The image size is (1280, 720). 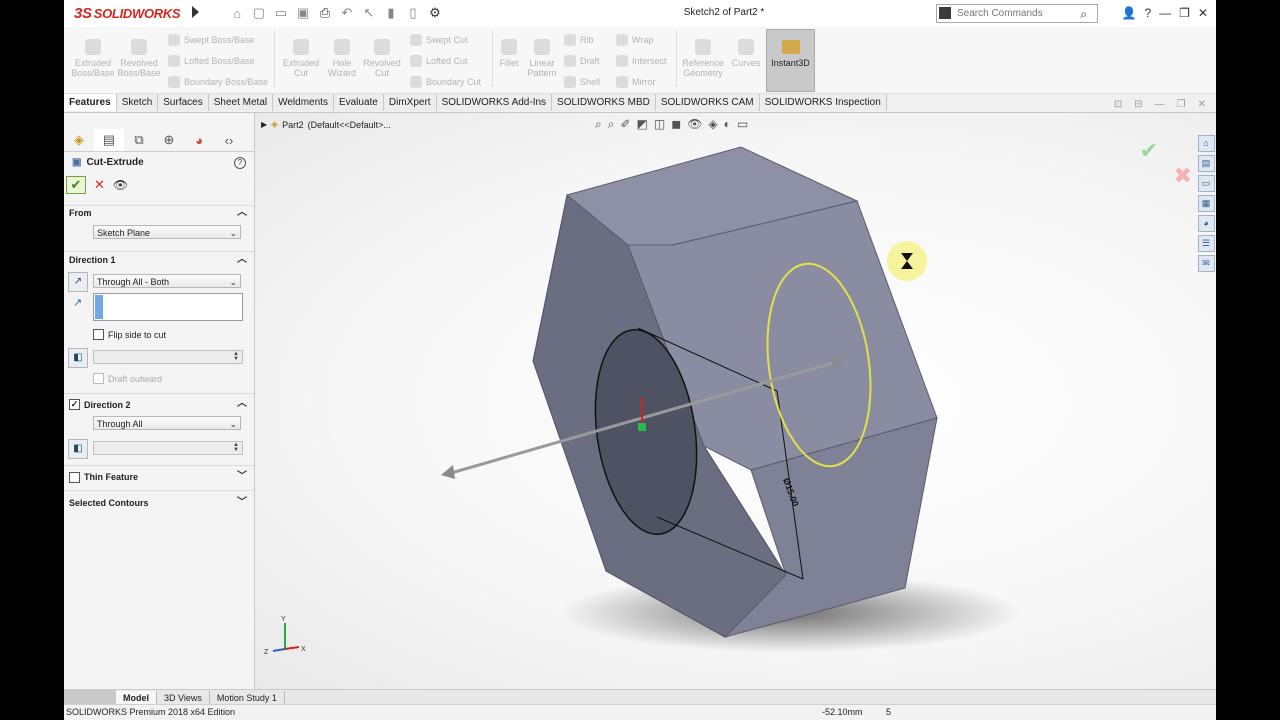 What do you see at coordinates (1160, 104) in the screenshot?
I see `doc-minimize-icon: —` at bounding box center [1160, 104].